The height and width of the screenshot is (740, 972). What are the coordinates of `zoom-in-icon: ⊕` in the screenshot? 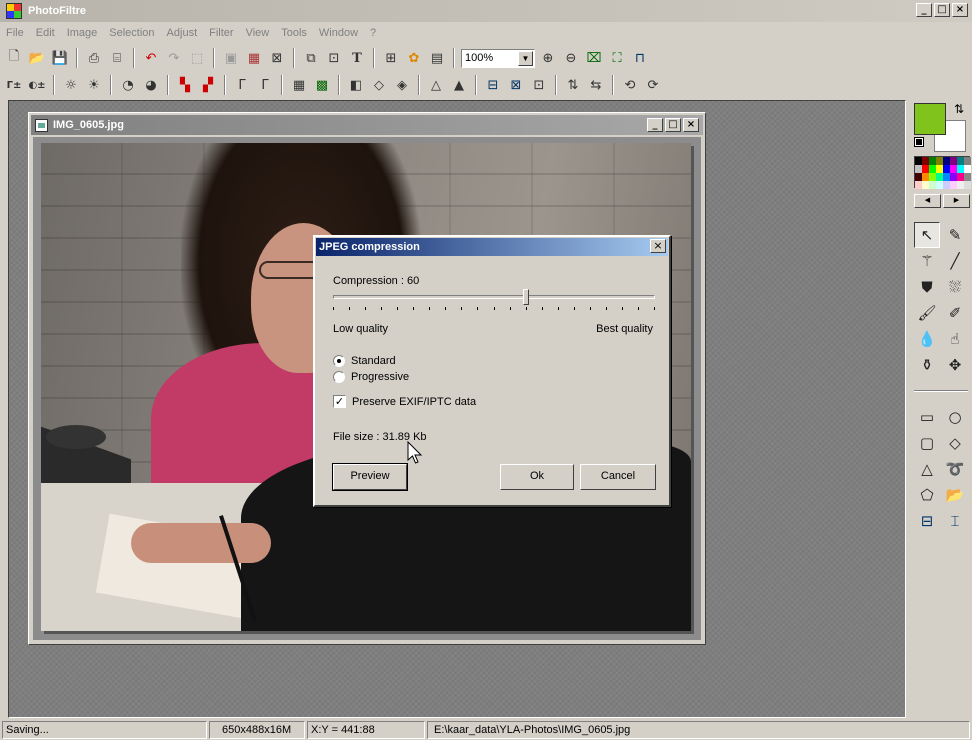 It's located at (548, 58).